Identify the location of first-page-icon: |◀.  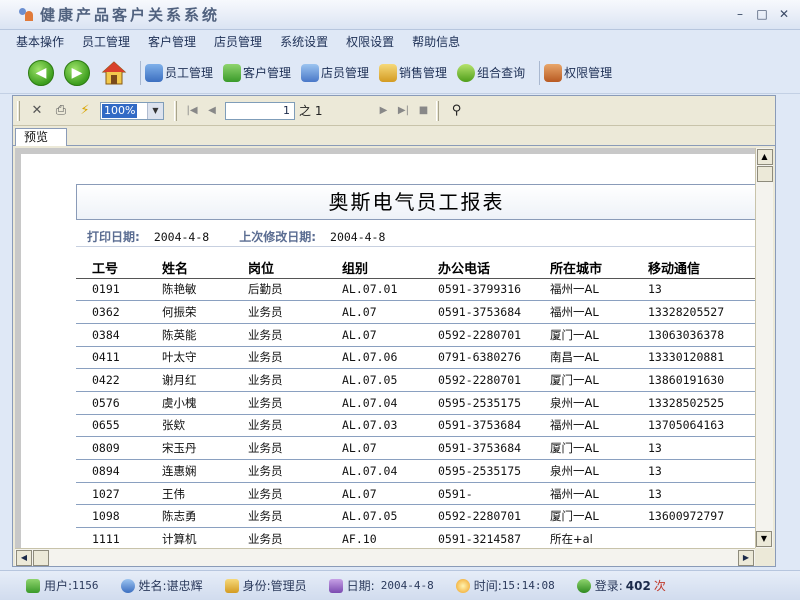
(192, 110).